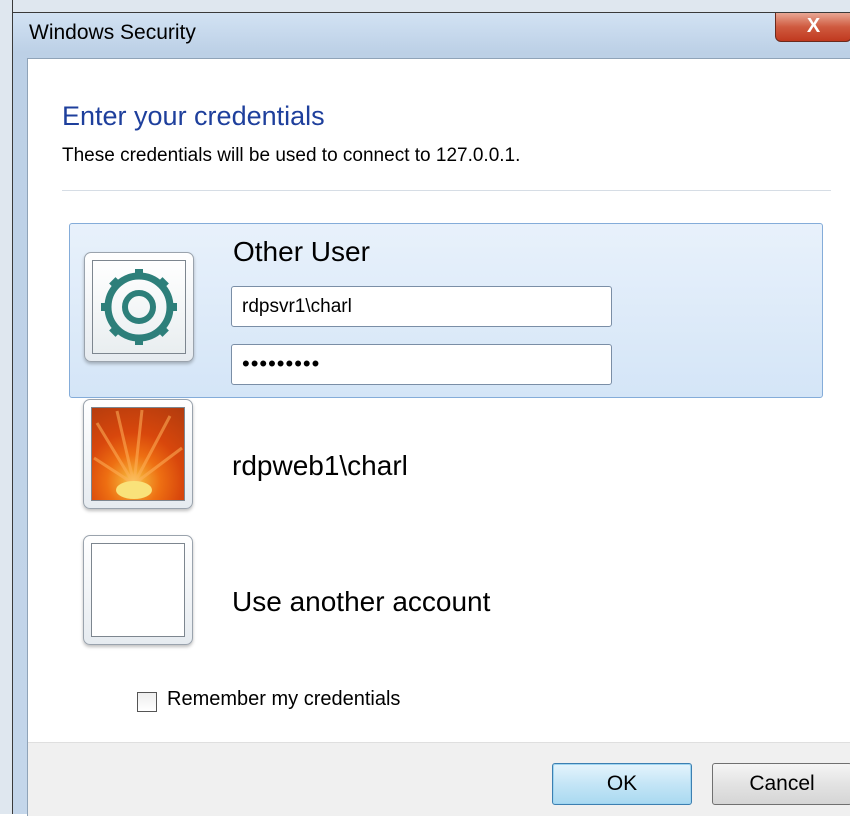 Image resolution: width=850 pixels, height=816 pixels. Describe the element at coordinates (421, 364) in the screenshot. I see `password-field: •••••••••` at that location.